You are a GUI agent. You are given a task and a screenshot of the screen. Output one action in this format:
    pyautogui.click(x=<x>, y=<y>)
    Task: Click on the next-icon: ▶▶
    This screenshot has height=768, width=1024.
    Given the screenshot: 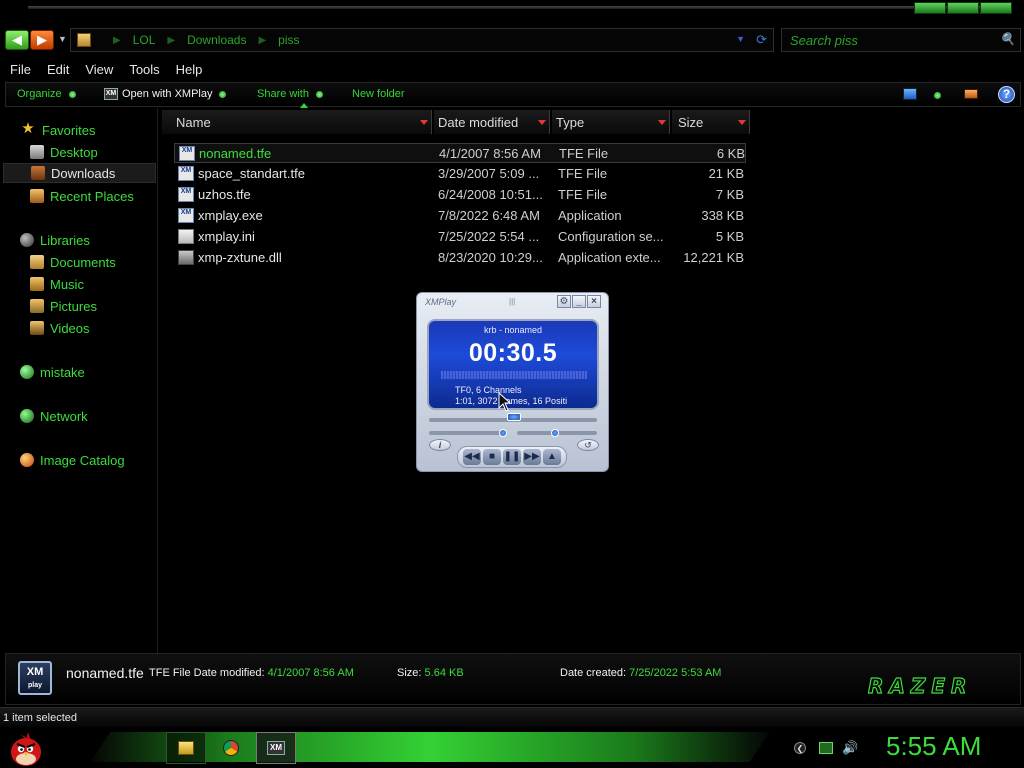 What is the action you would take?
    pyautogui.click(x=532, y=457)
    